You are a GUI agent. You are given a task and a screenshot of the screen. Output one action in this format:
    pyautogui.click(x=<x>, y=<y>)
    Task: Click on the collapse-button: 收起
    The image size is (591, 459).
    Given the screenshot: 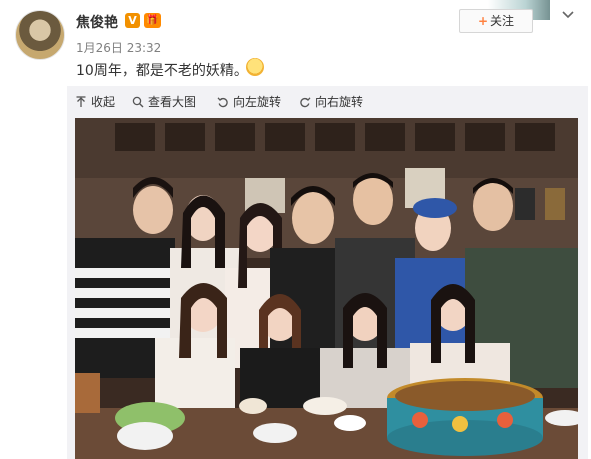 What is the action you would take?
    pyautogui.click(x=95, y=101)
    